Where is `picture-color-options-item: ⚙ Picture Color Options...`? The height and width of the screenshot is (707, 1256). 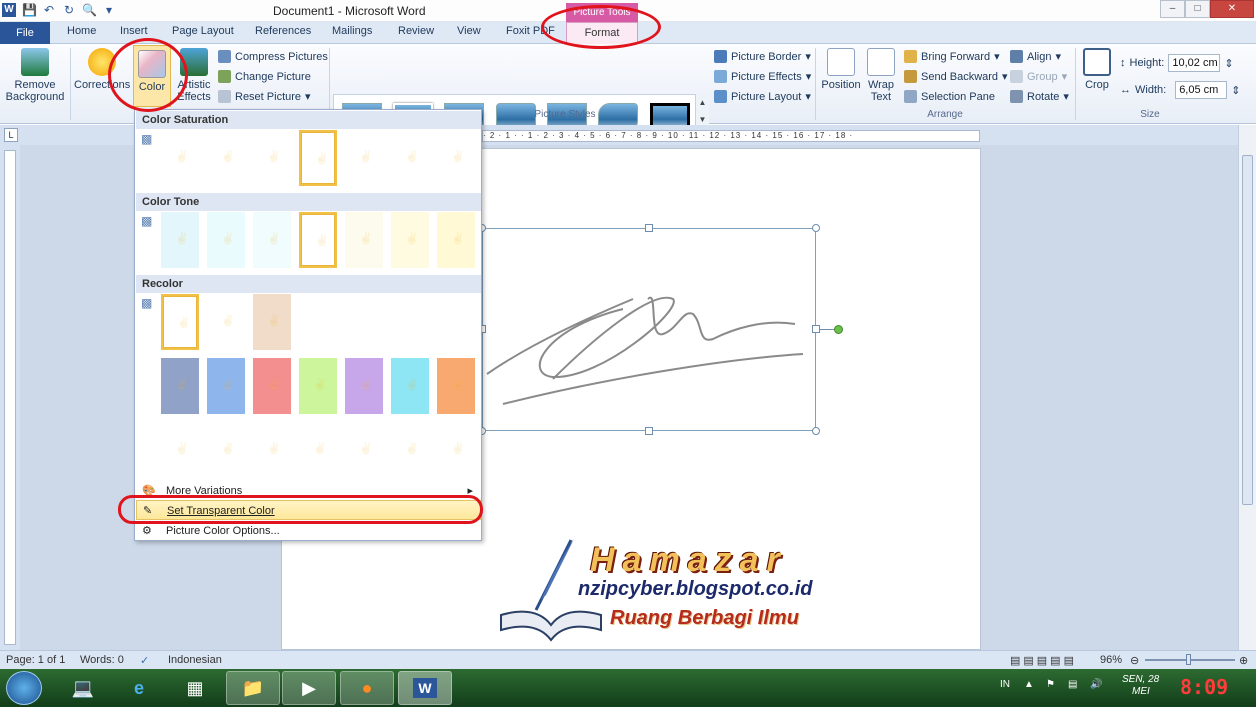 picture-color-options-item: ⚙ Picture Color Options... is located at coordinates (308, 531).